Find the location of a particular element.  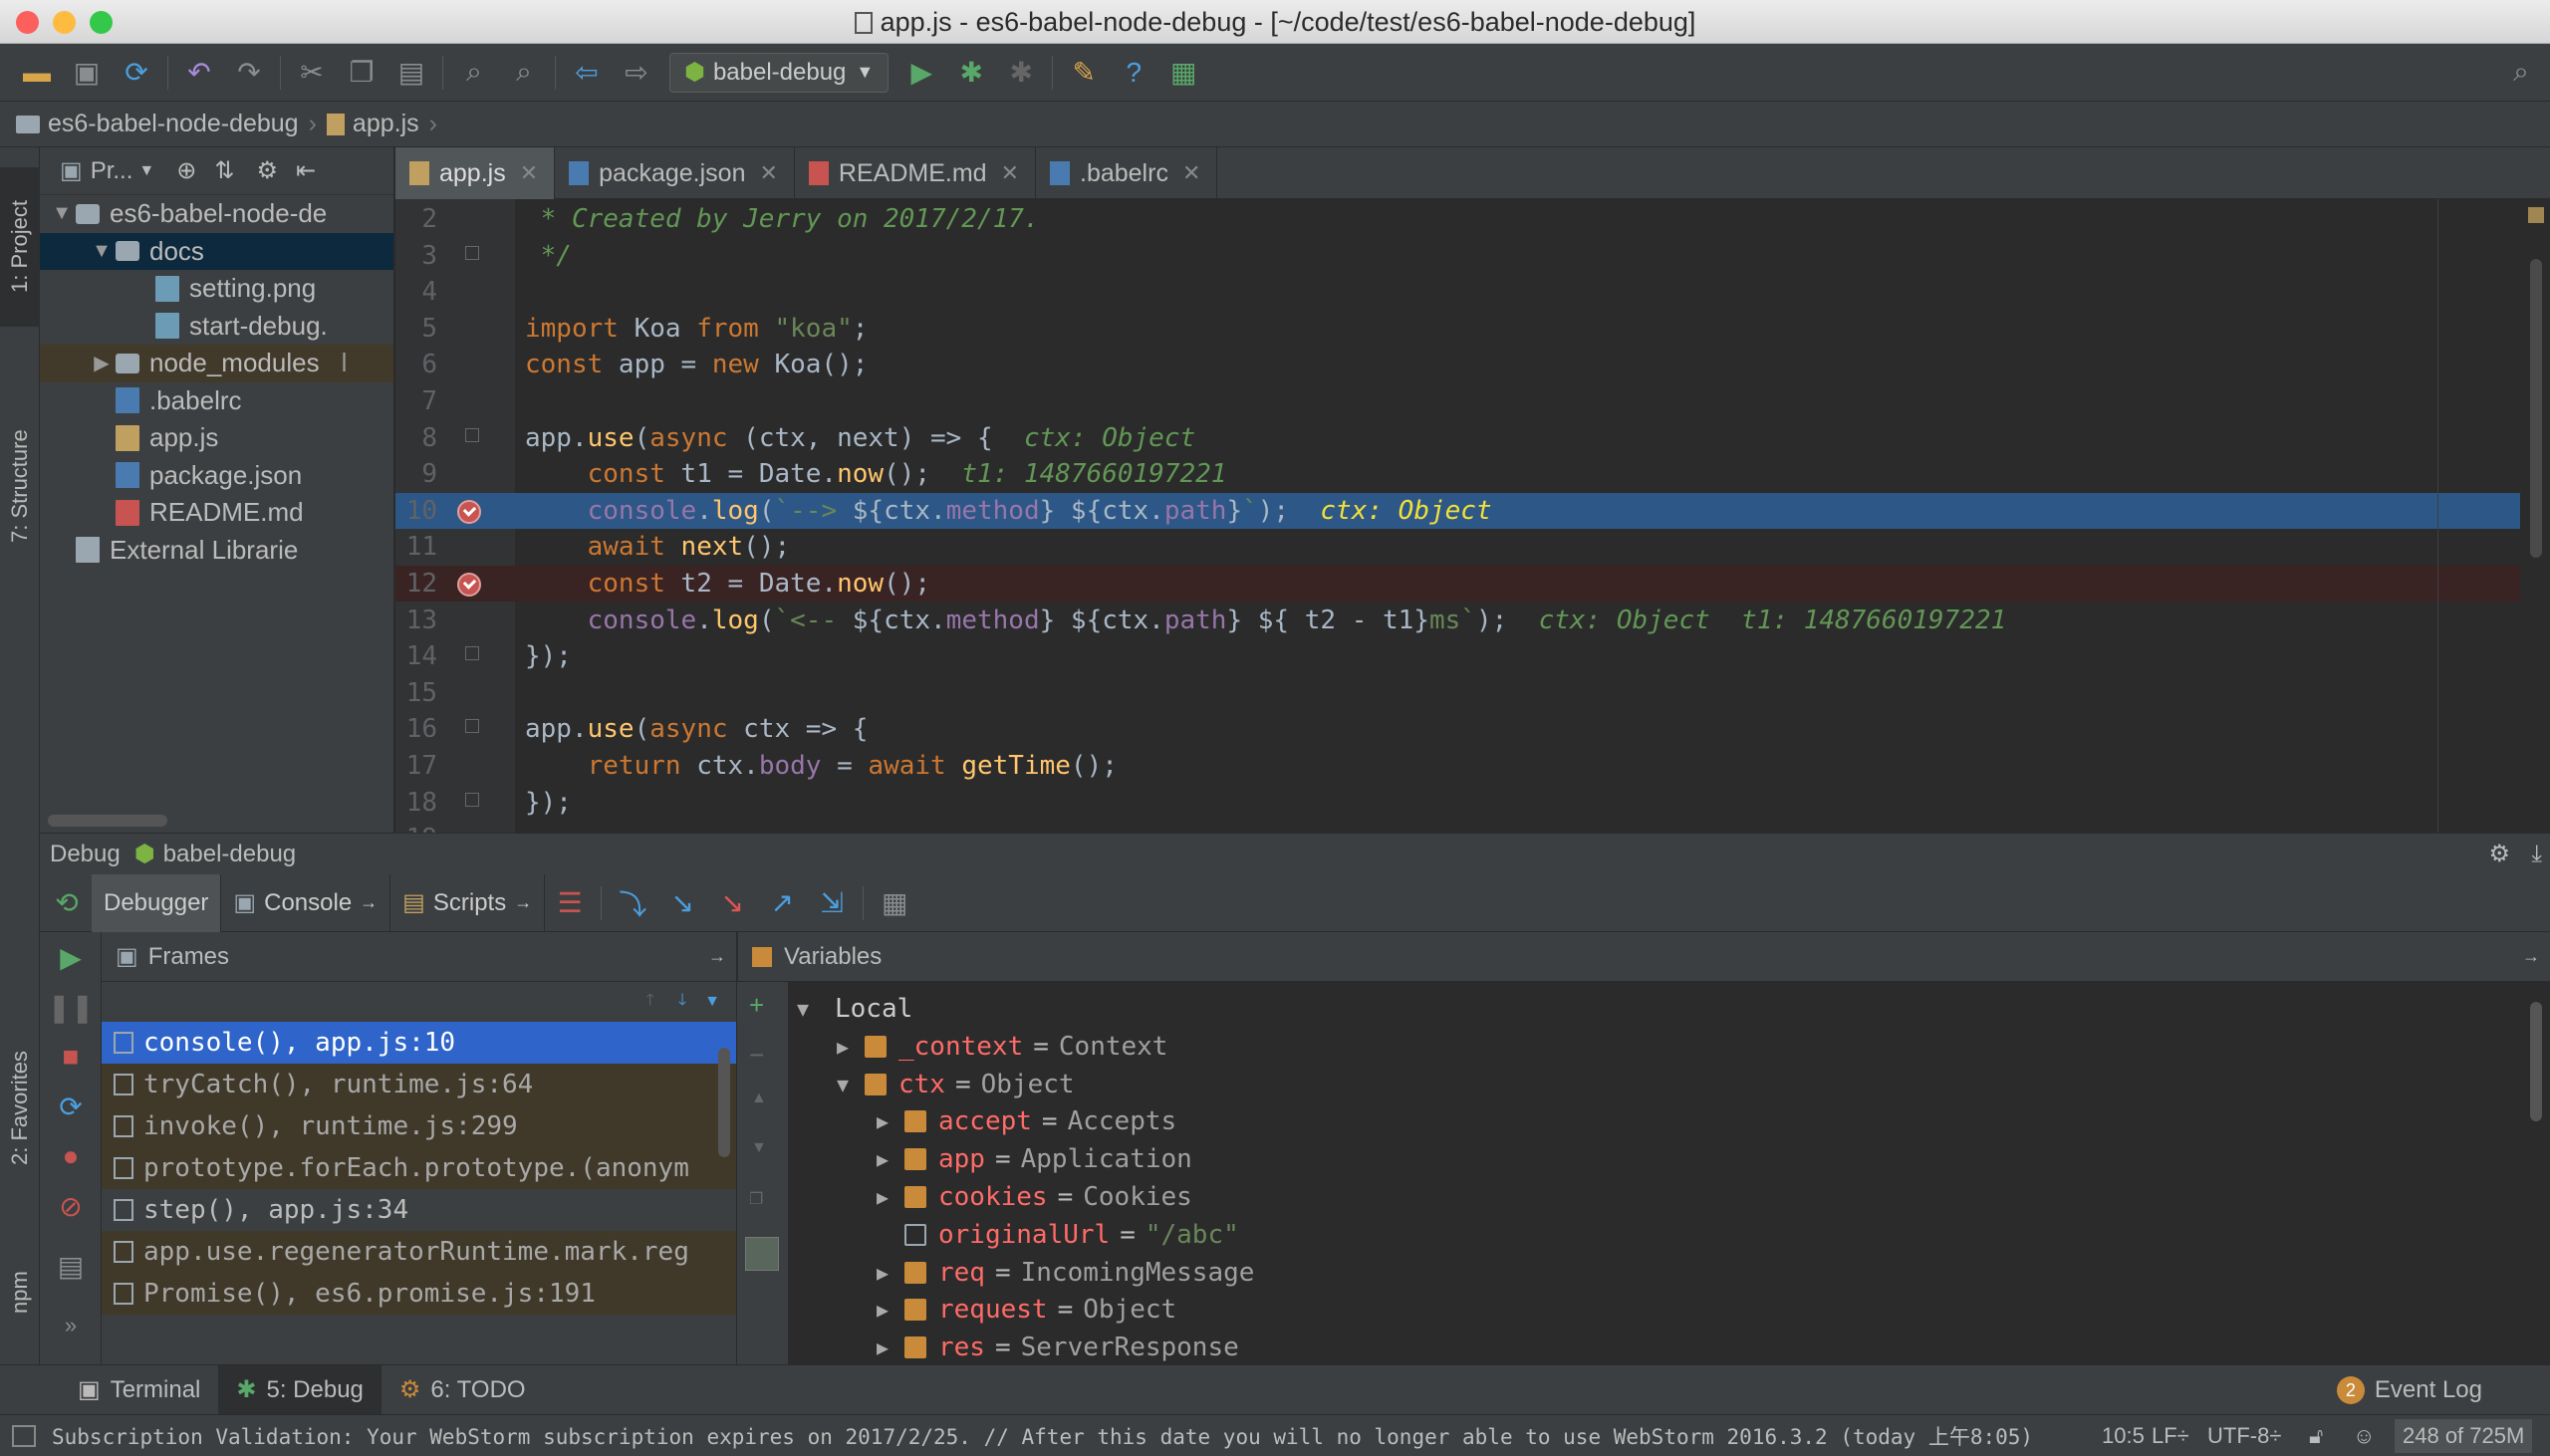

coverage-icon: ✱ is located at coordinates (1021, 73).